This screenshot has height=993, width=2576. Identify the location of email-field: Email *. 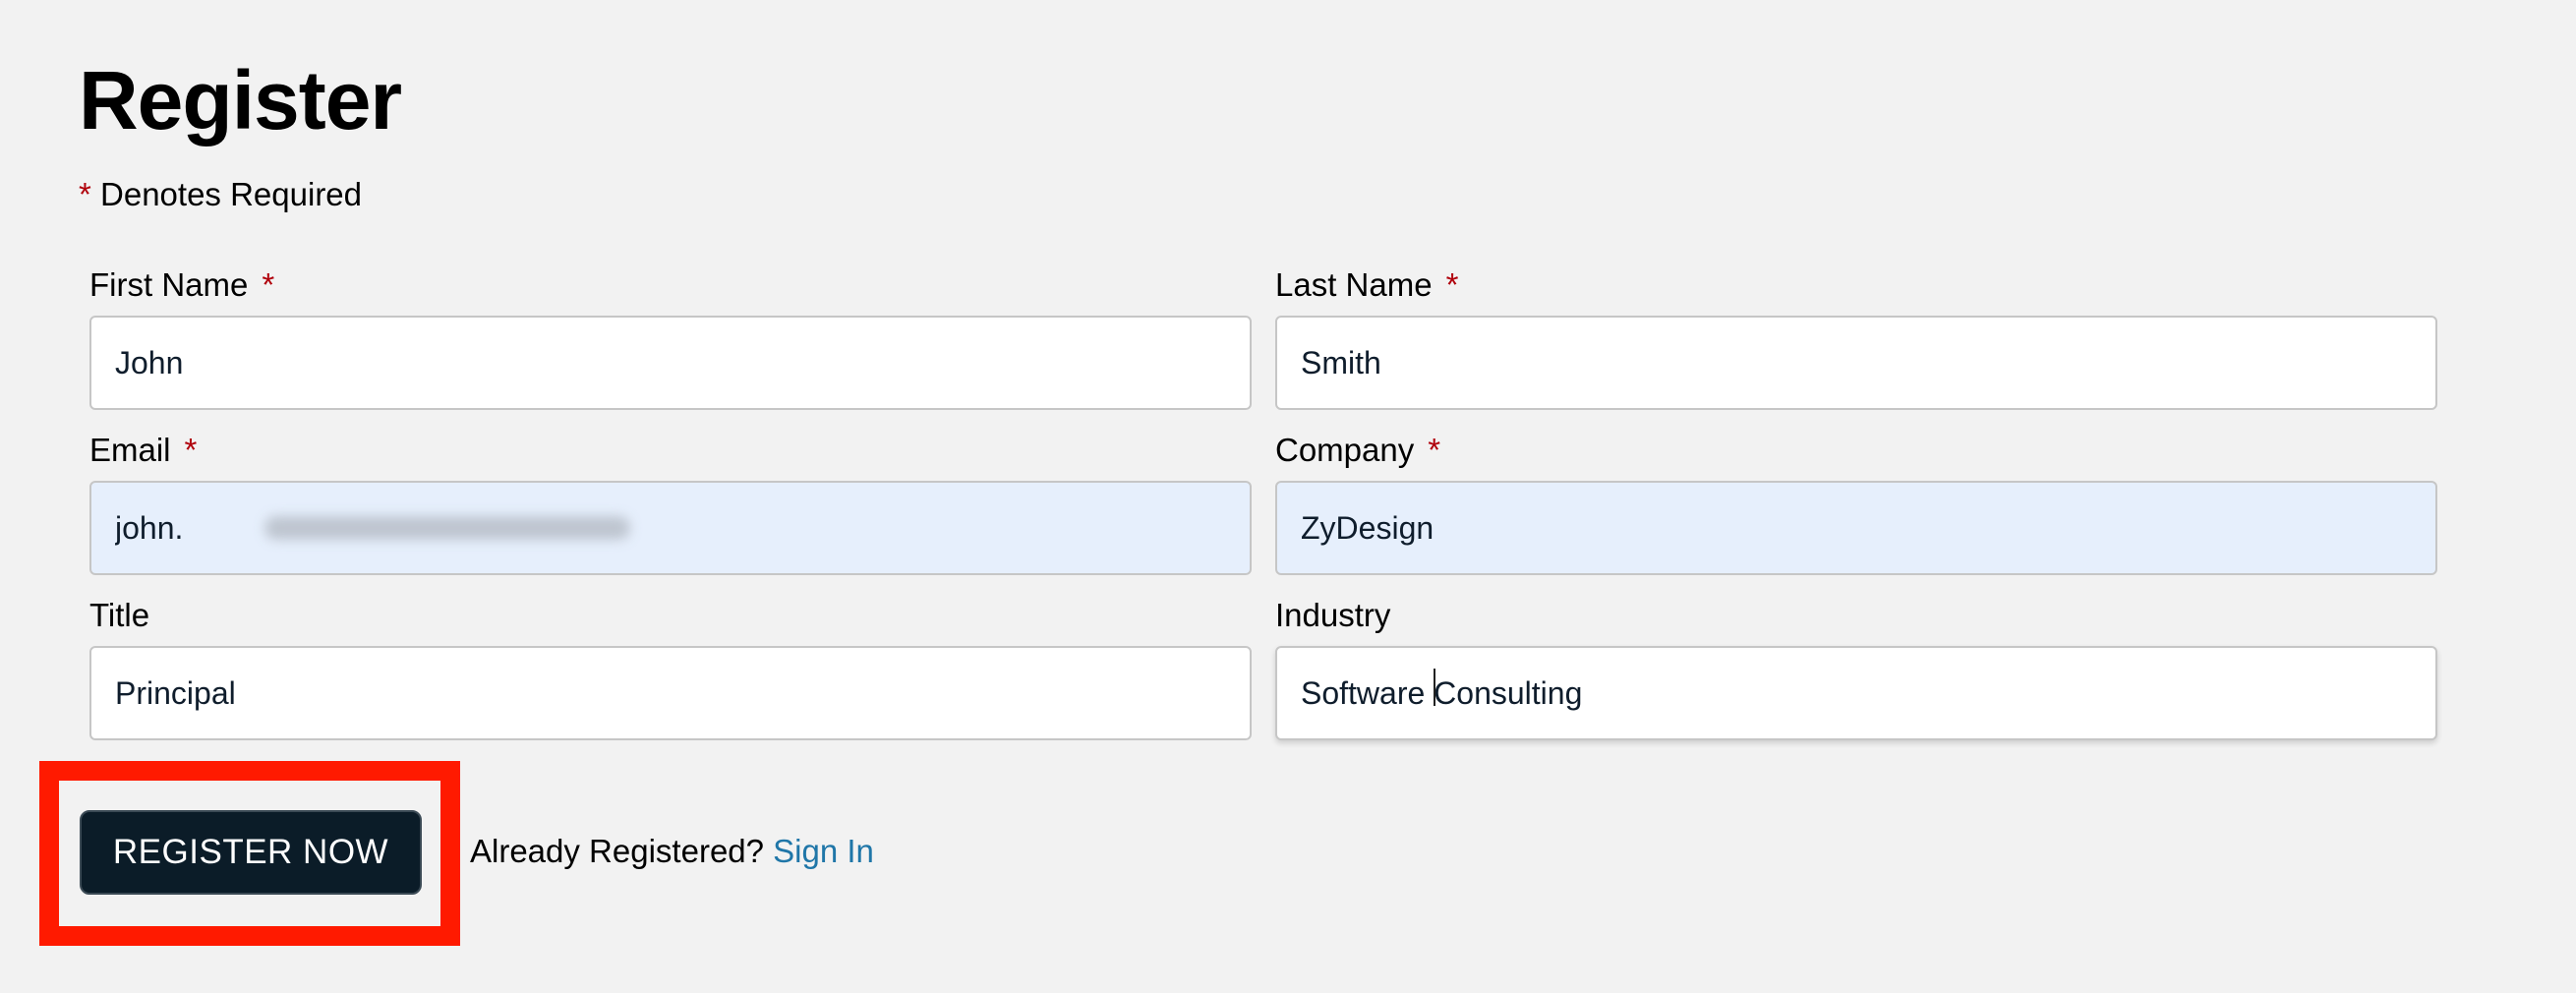
(670, 503).